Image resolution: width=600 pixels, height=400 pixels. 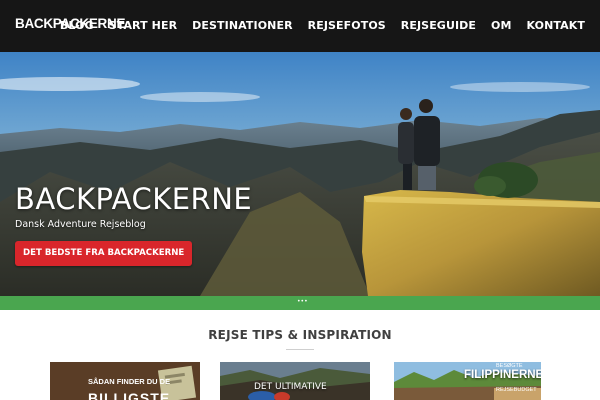 I want to click on nav-item-start-her: START HER, so click(x=143, y=25).